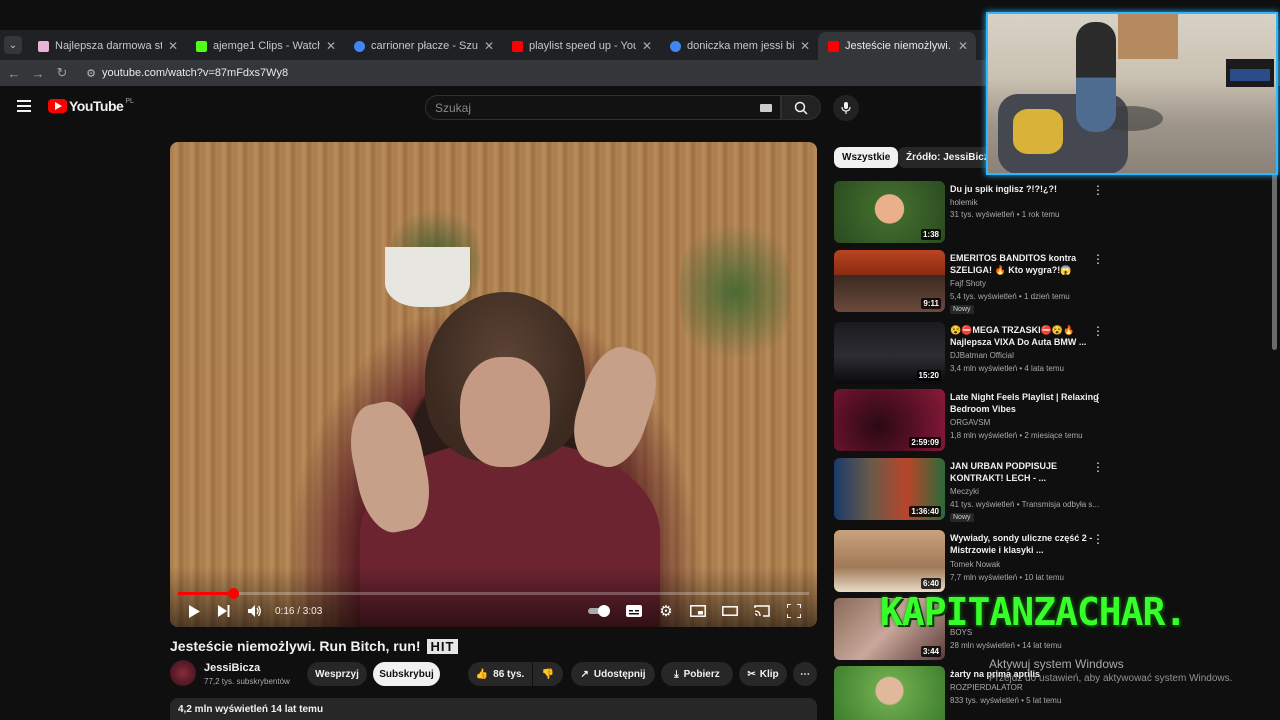  I want to click on like-button: 👍 86 tys., so click(500, 674).